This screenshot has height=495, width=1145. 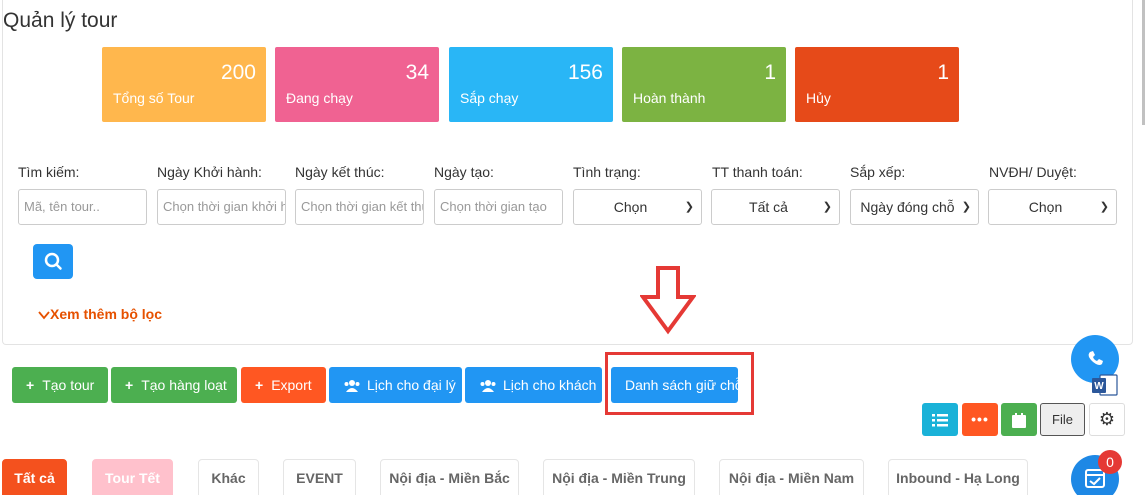 I want to click on annotation-arrow-icon, so click(x=668, y=300).